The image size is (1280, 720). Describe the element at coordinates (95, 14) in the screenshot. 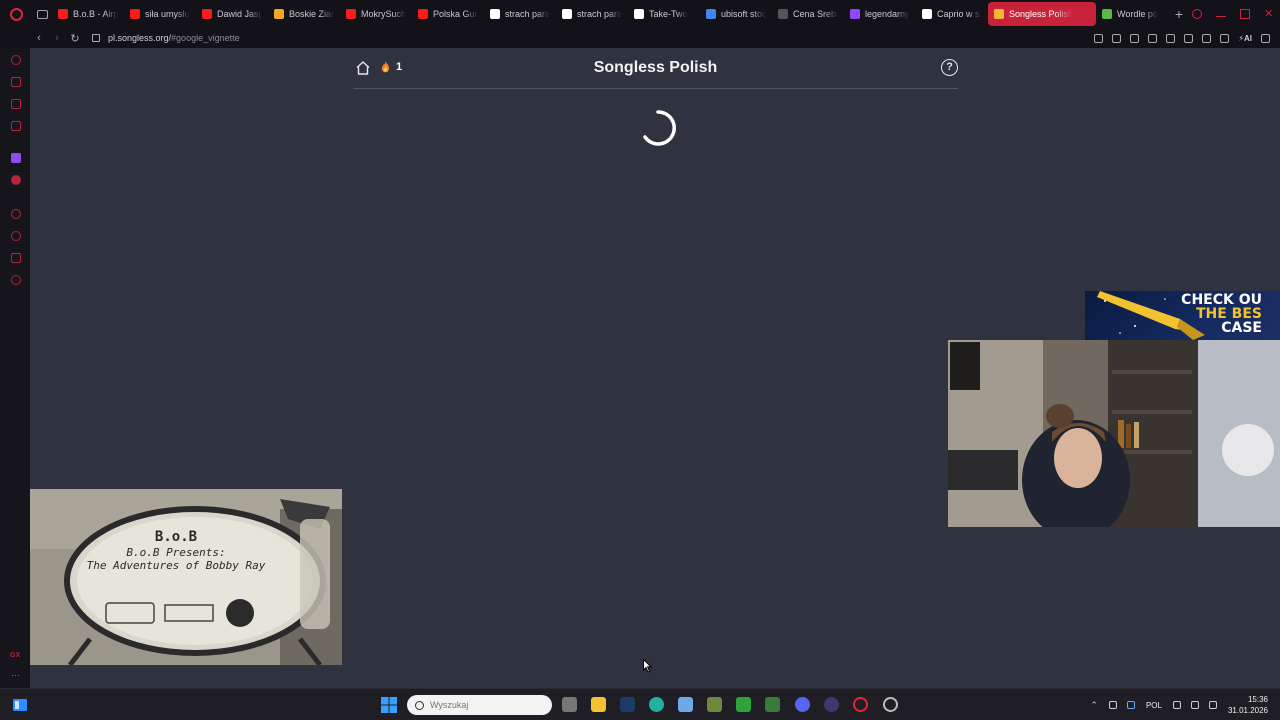

I see `tab-label: B.o.B - Airp` at that location.